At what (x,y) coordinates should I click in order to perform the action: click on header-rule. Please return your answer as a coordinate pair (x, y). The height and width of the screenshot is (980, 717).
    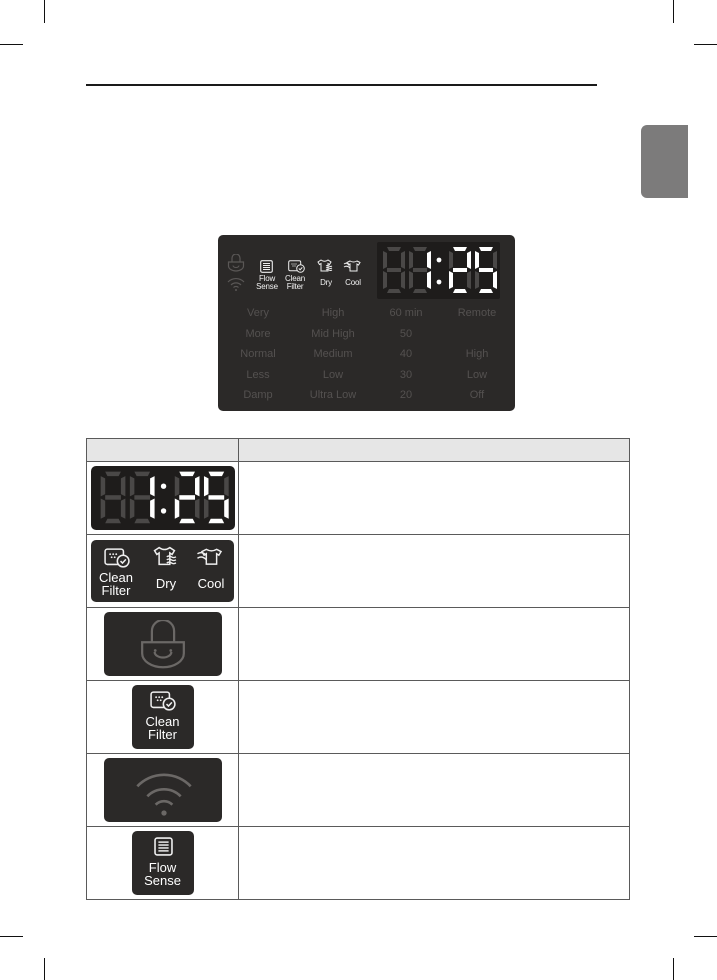
    Looking at the image, I should click on (341, 85).